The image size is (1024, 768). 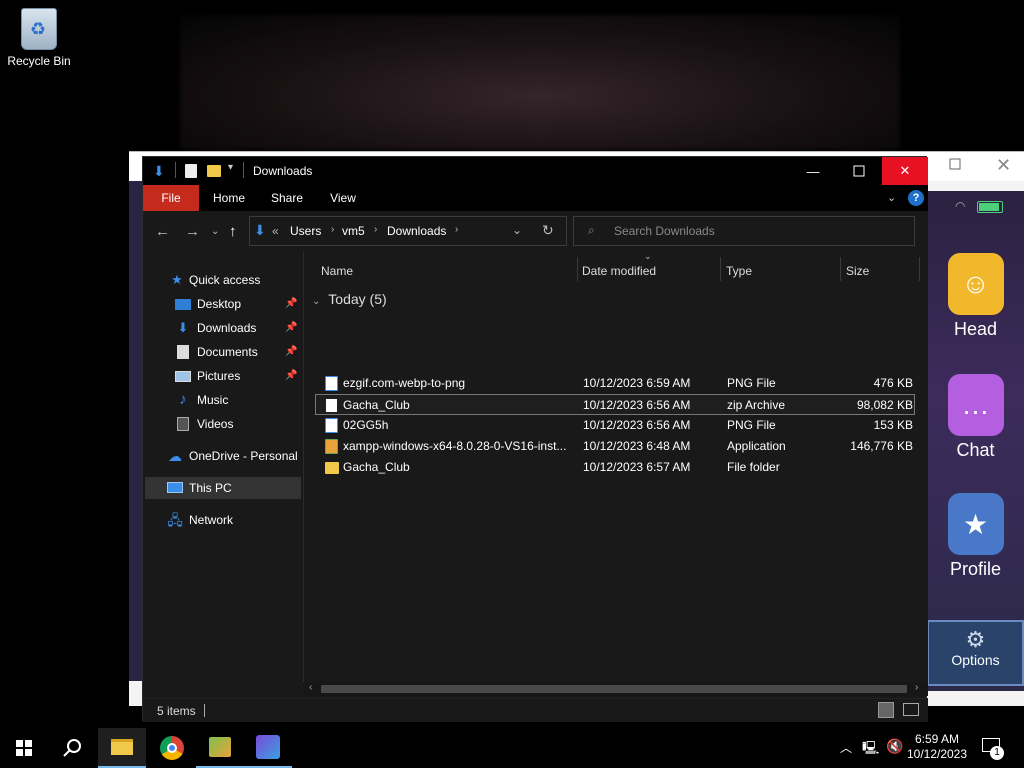 What do you see at coordinates (619, 271) in the screenshot?
I see `column-date-modified: Date modified` at bounding box center [619, 271].